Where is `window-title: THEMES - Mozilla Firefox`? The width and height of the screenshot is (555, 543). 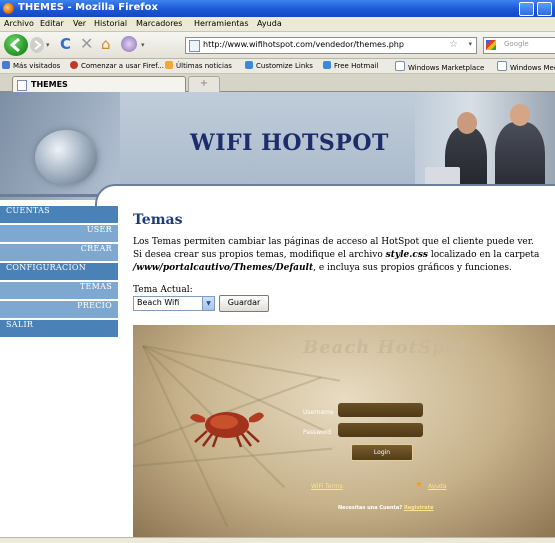
window-title: THEMES - Mozilla Firefox is located at coordinates (88, 7).